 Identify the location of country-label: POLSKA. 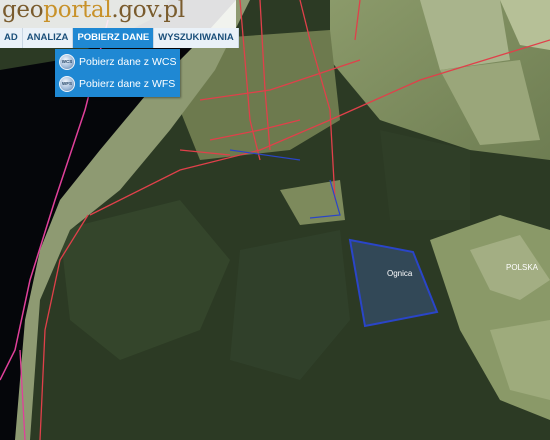
(522, 267).